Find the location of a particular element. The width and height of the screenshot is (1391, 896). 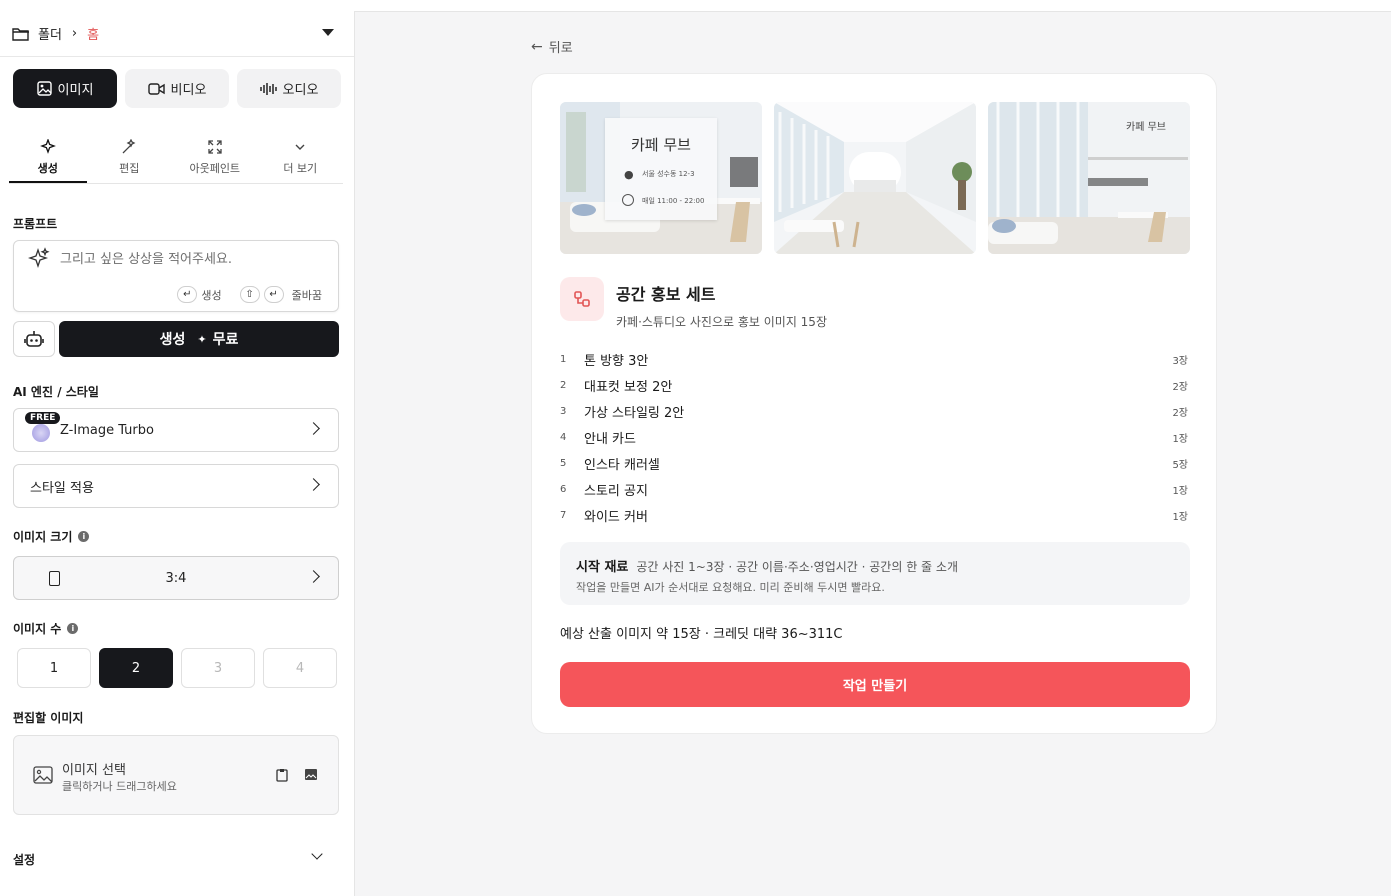

sign-card: 카페 무브 ● 서울 성수동 12-3 매일 11:00 - 22:00 is located at coordinates (661, 169).